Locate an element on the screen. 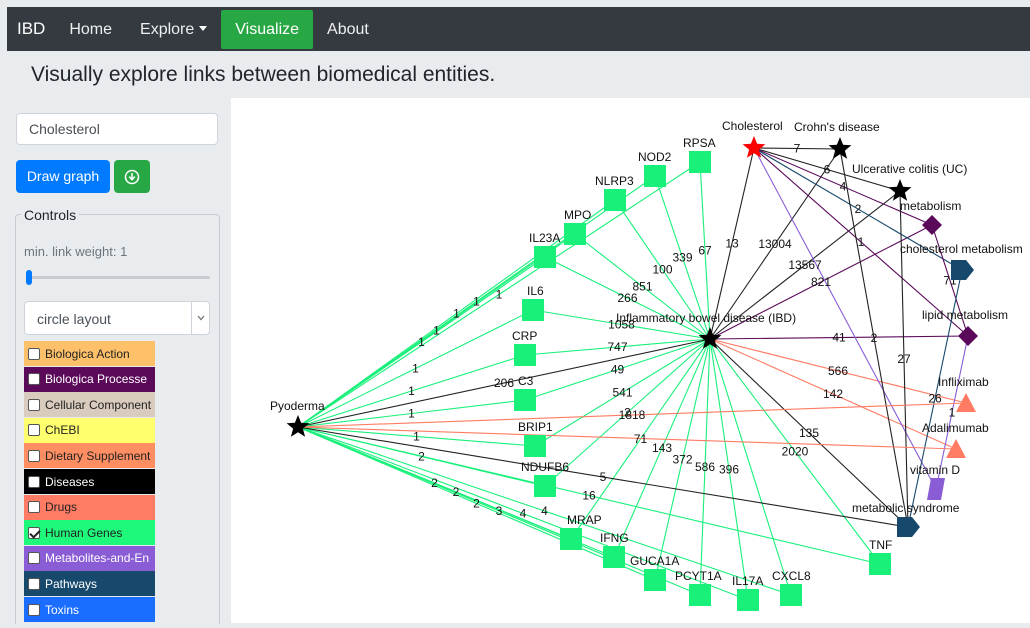 Image resolution: width=1030 pixels, height=628 pixels. download-button is located at coordinates (132, 176).